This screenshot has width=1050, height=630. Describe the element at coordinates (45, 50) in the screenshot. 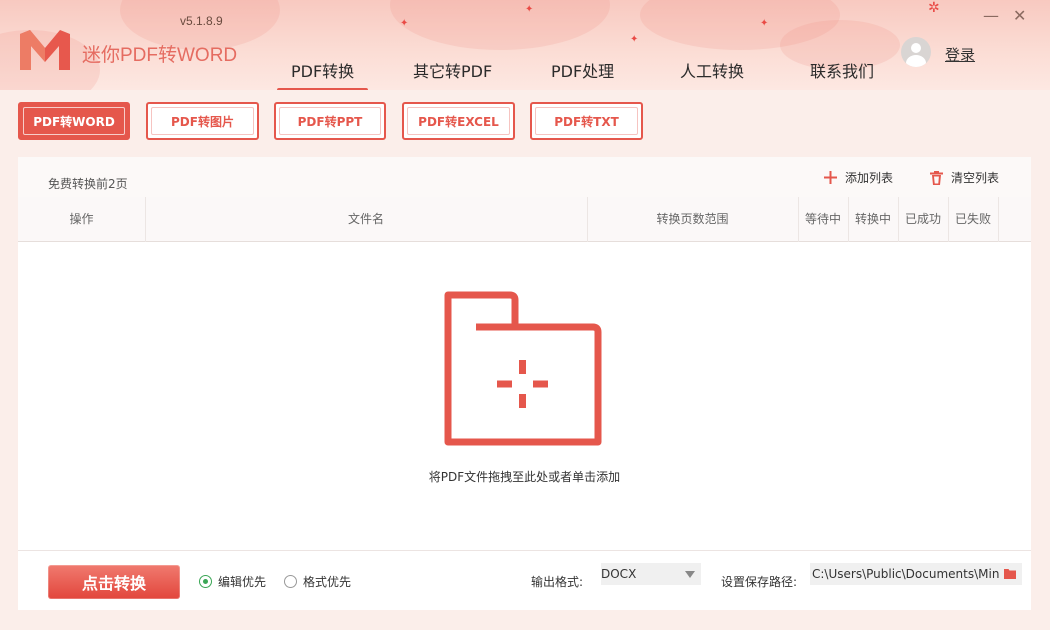

I see `m-logo-icon` at that location.